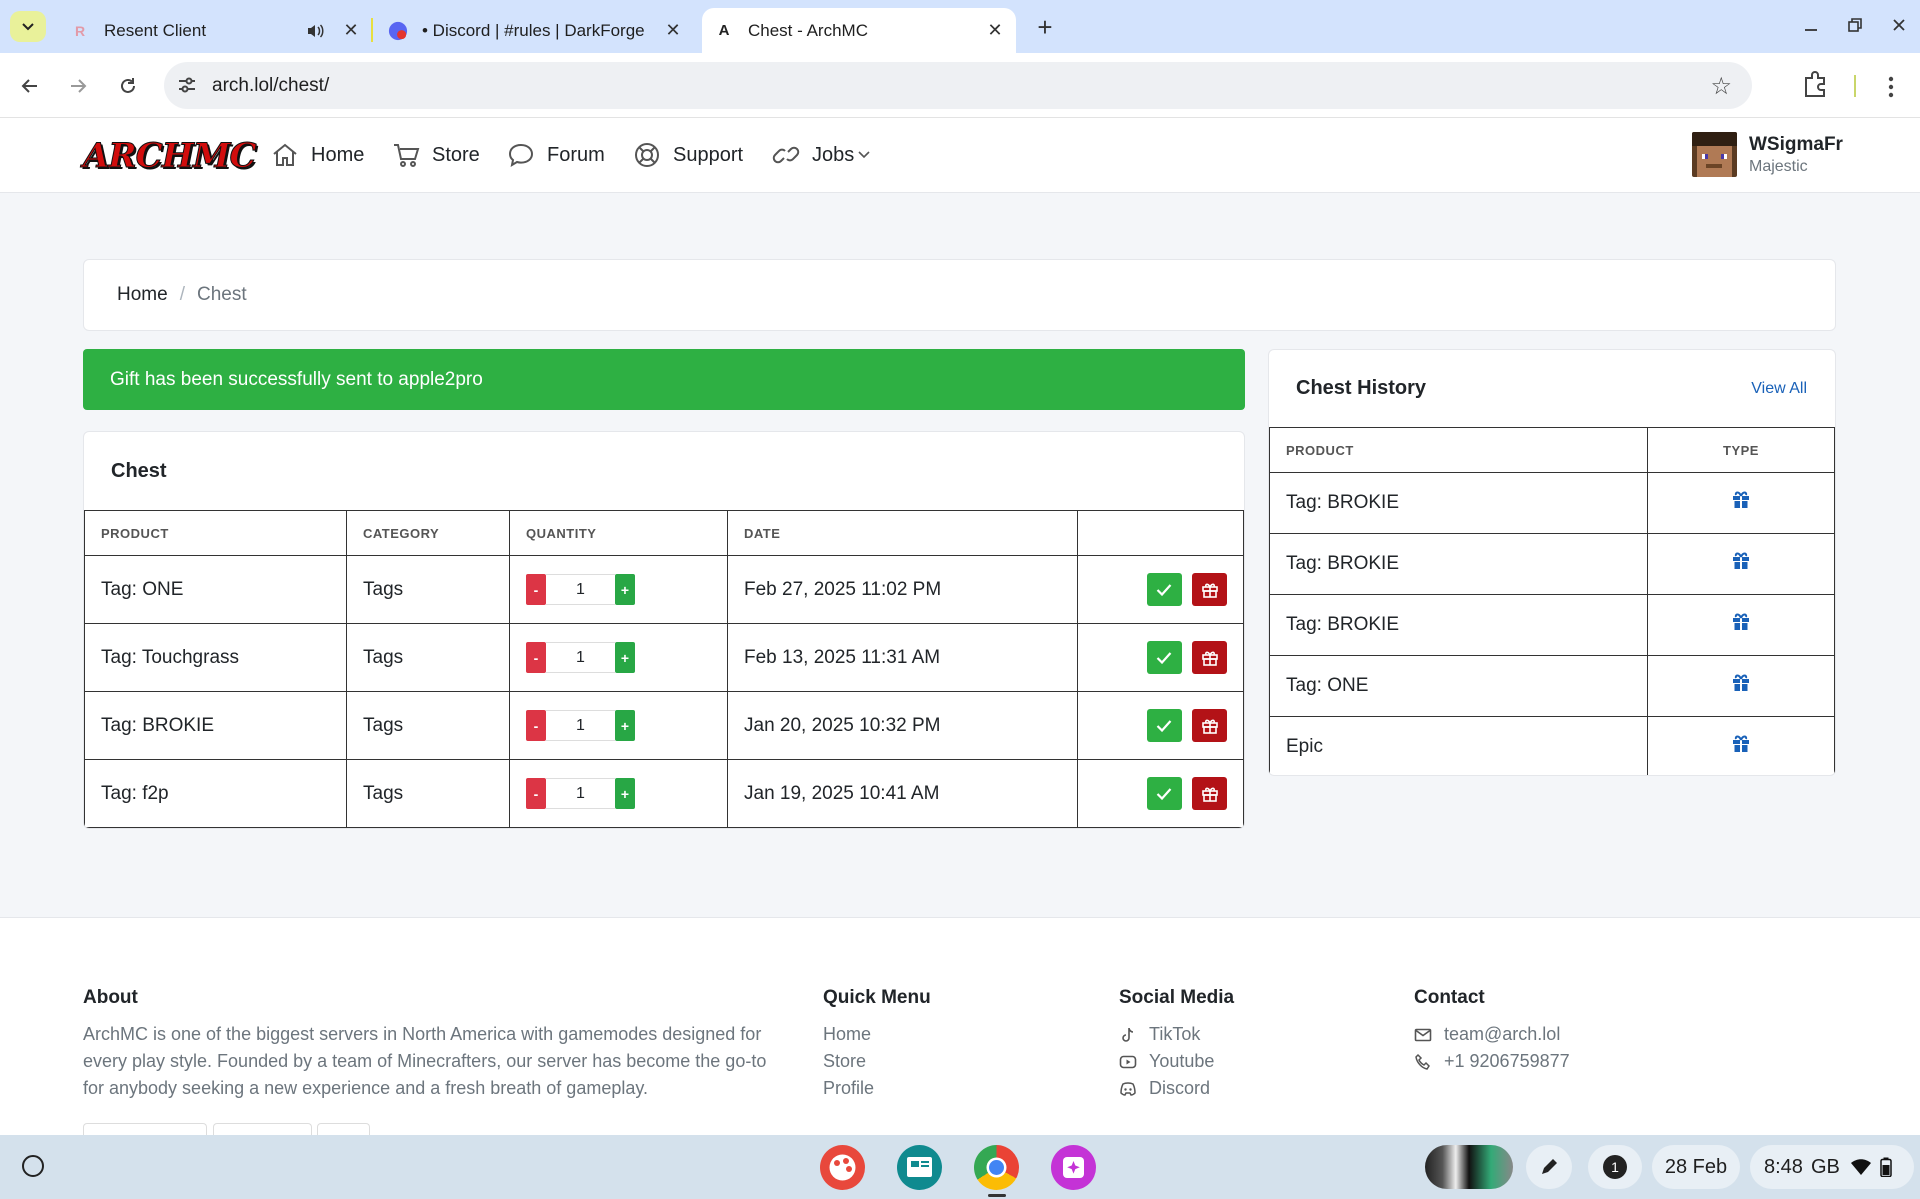  I want to click on chrome-app-icon, so click(996, 1167).